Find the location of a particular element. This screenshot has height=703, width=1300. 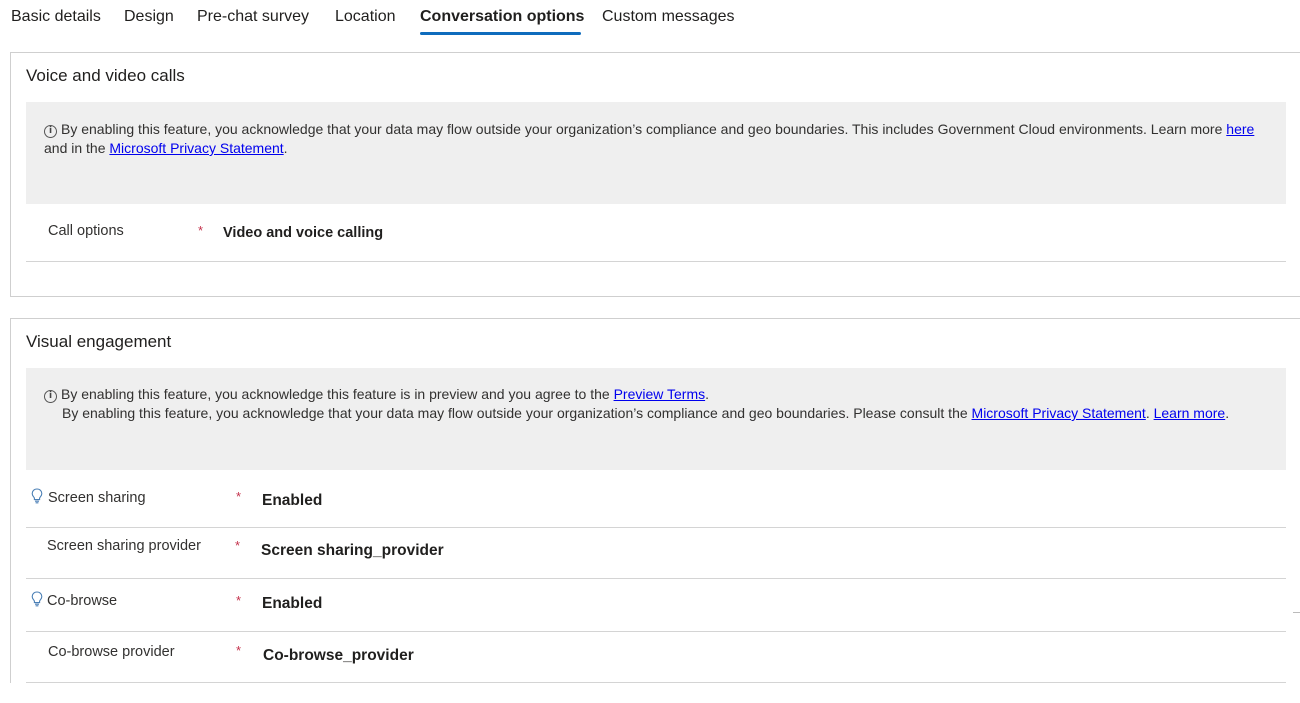

here-link: here is located at coordinates (1240, 129).